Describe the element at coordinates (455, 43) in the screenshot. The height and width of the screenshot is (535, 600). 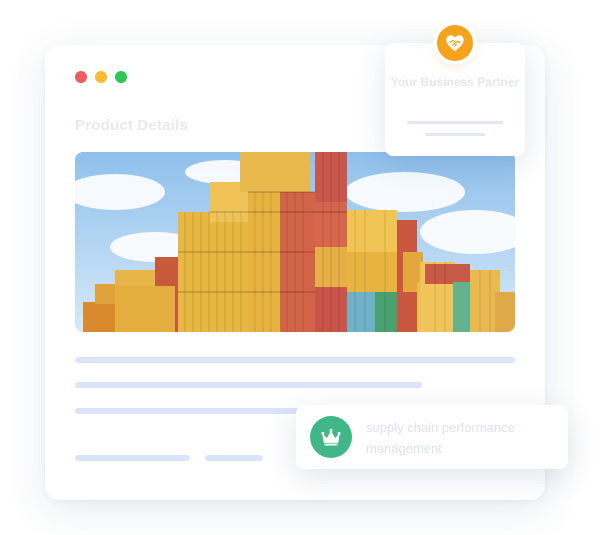
I see `handshake-heart-icon` at that location.